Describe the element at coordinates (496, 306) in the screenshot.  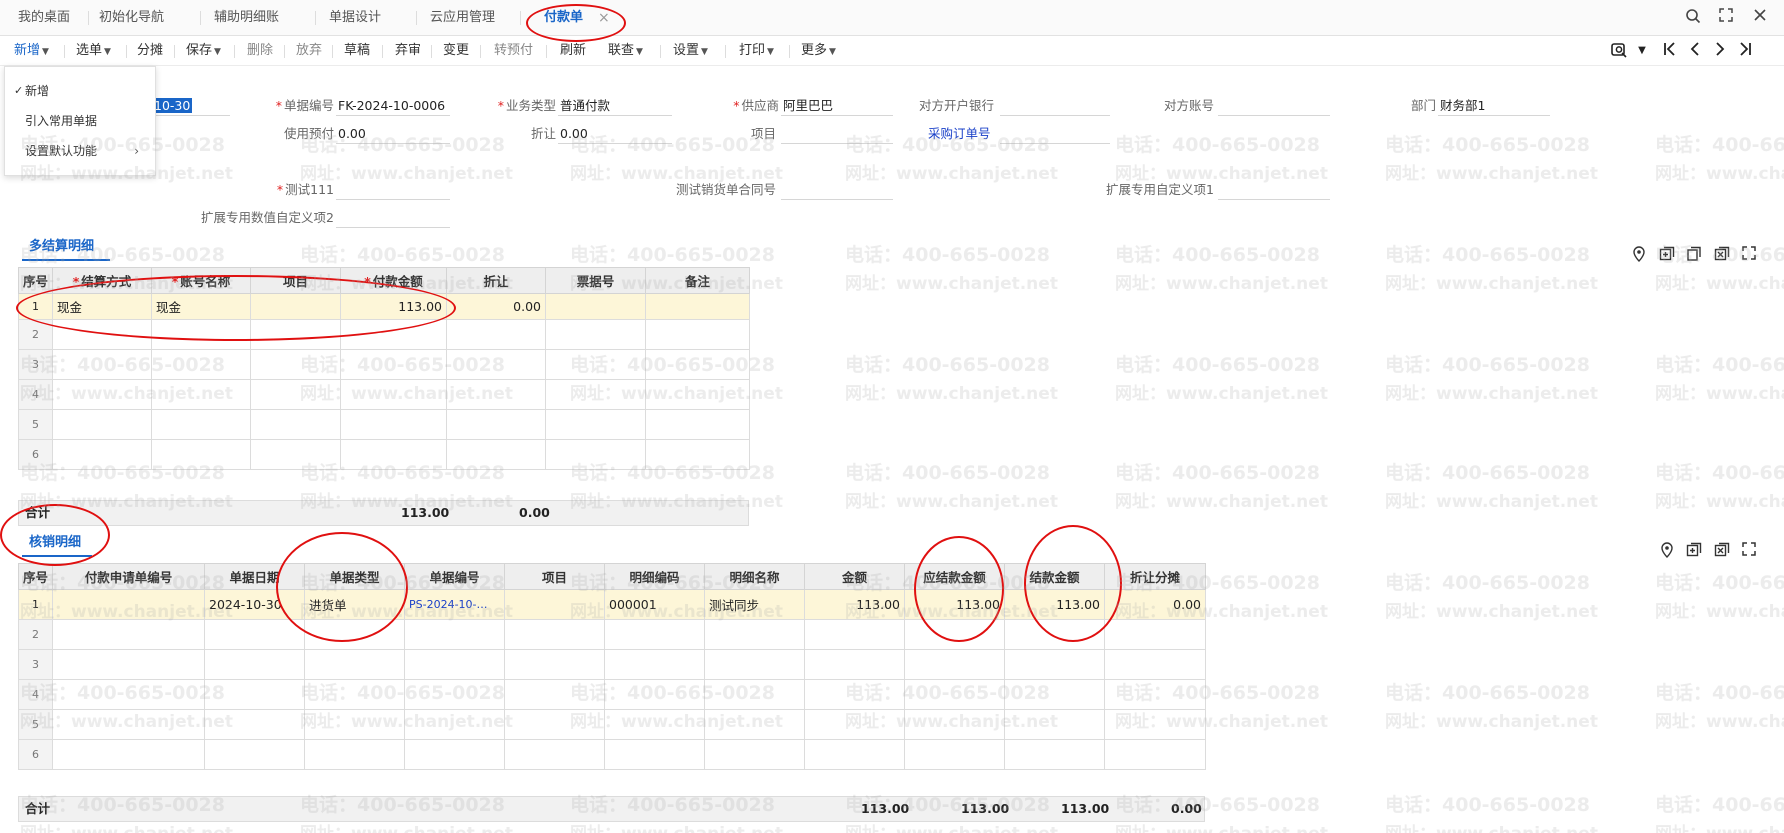
I see `table-cell: 0.00` at that location.